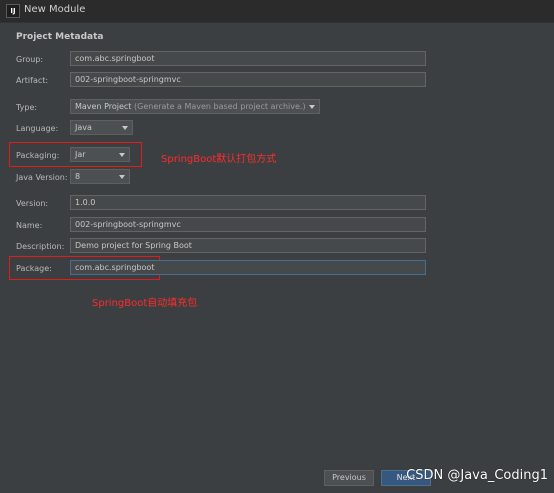 The width and height of the screenshot is (554, 493). Describe the element at coordinates (100, 154) in the screenshot. I see `packaging-select: Jar` at that location.